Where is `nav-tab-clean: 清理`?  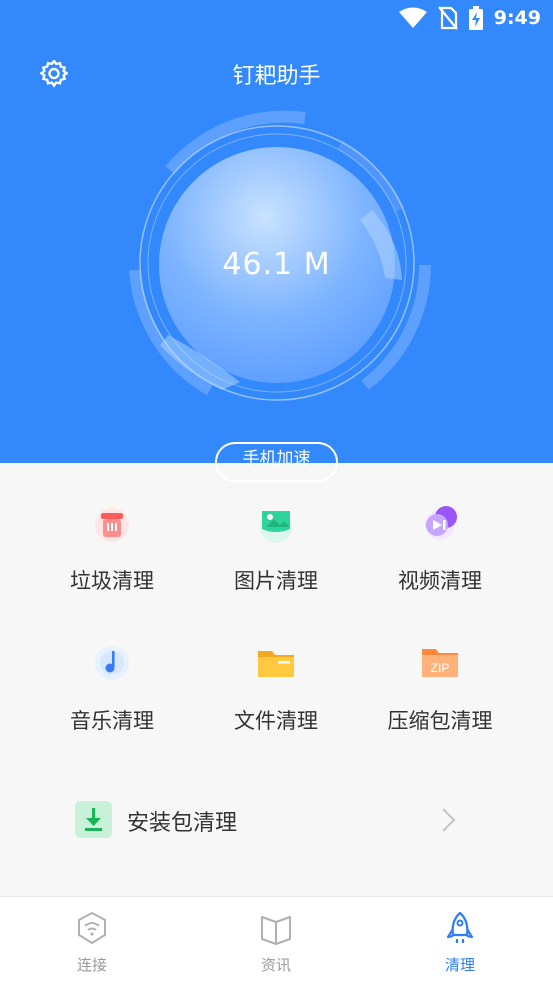 nav-tab-clean: 清理 is located at coordinates (460, 940).